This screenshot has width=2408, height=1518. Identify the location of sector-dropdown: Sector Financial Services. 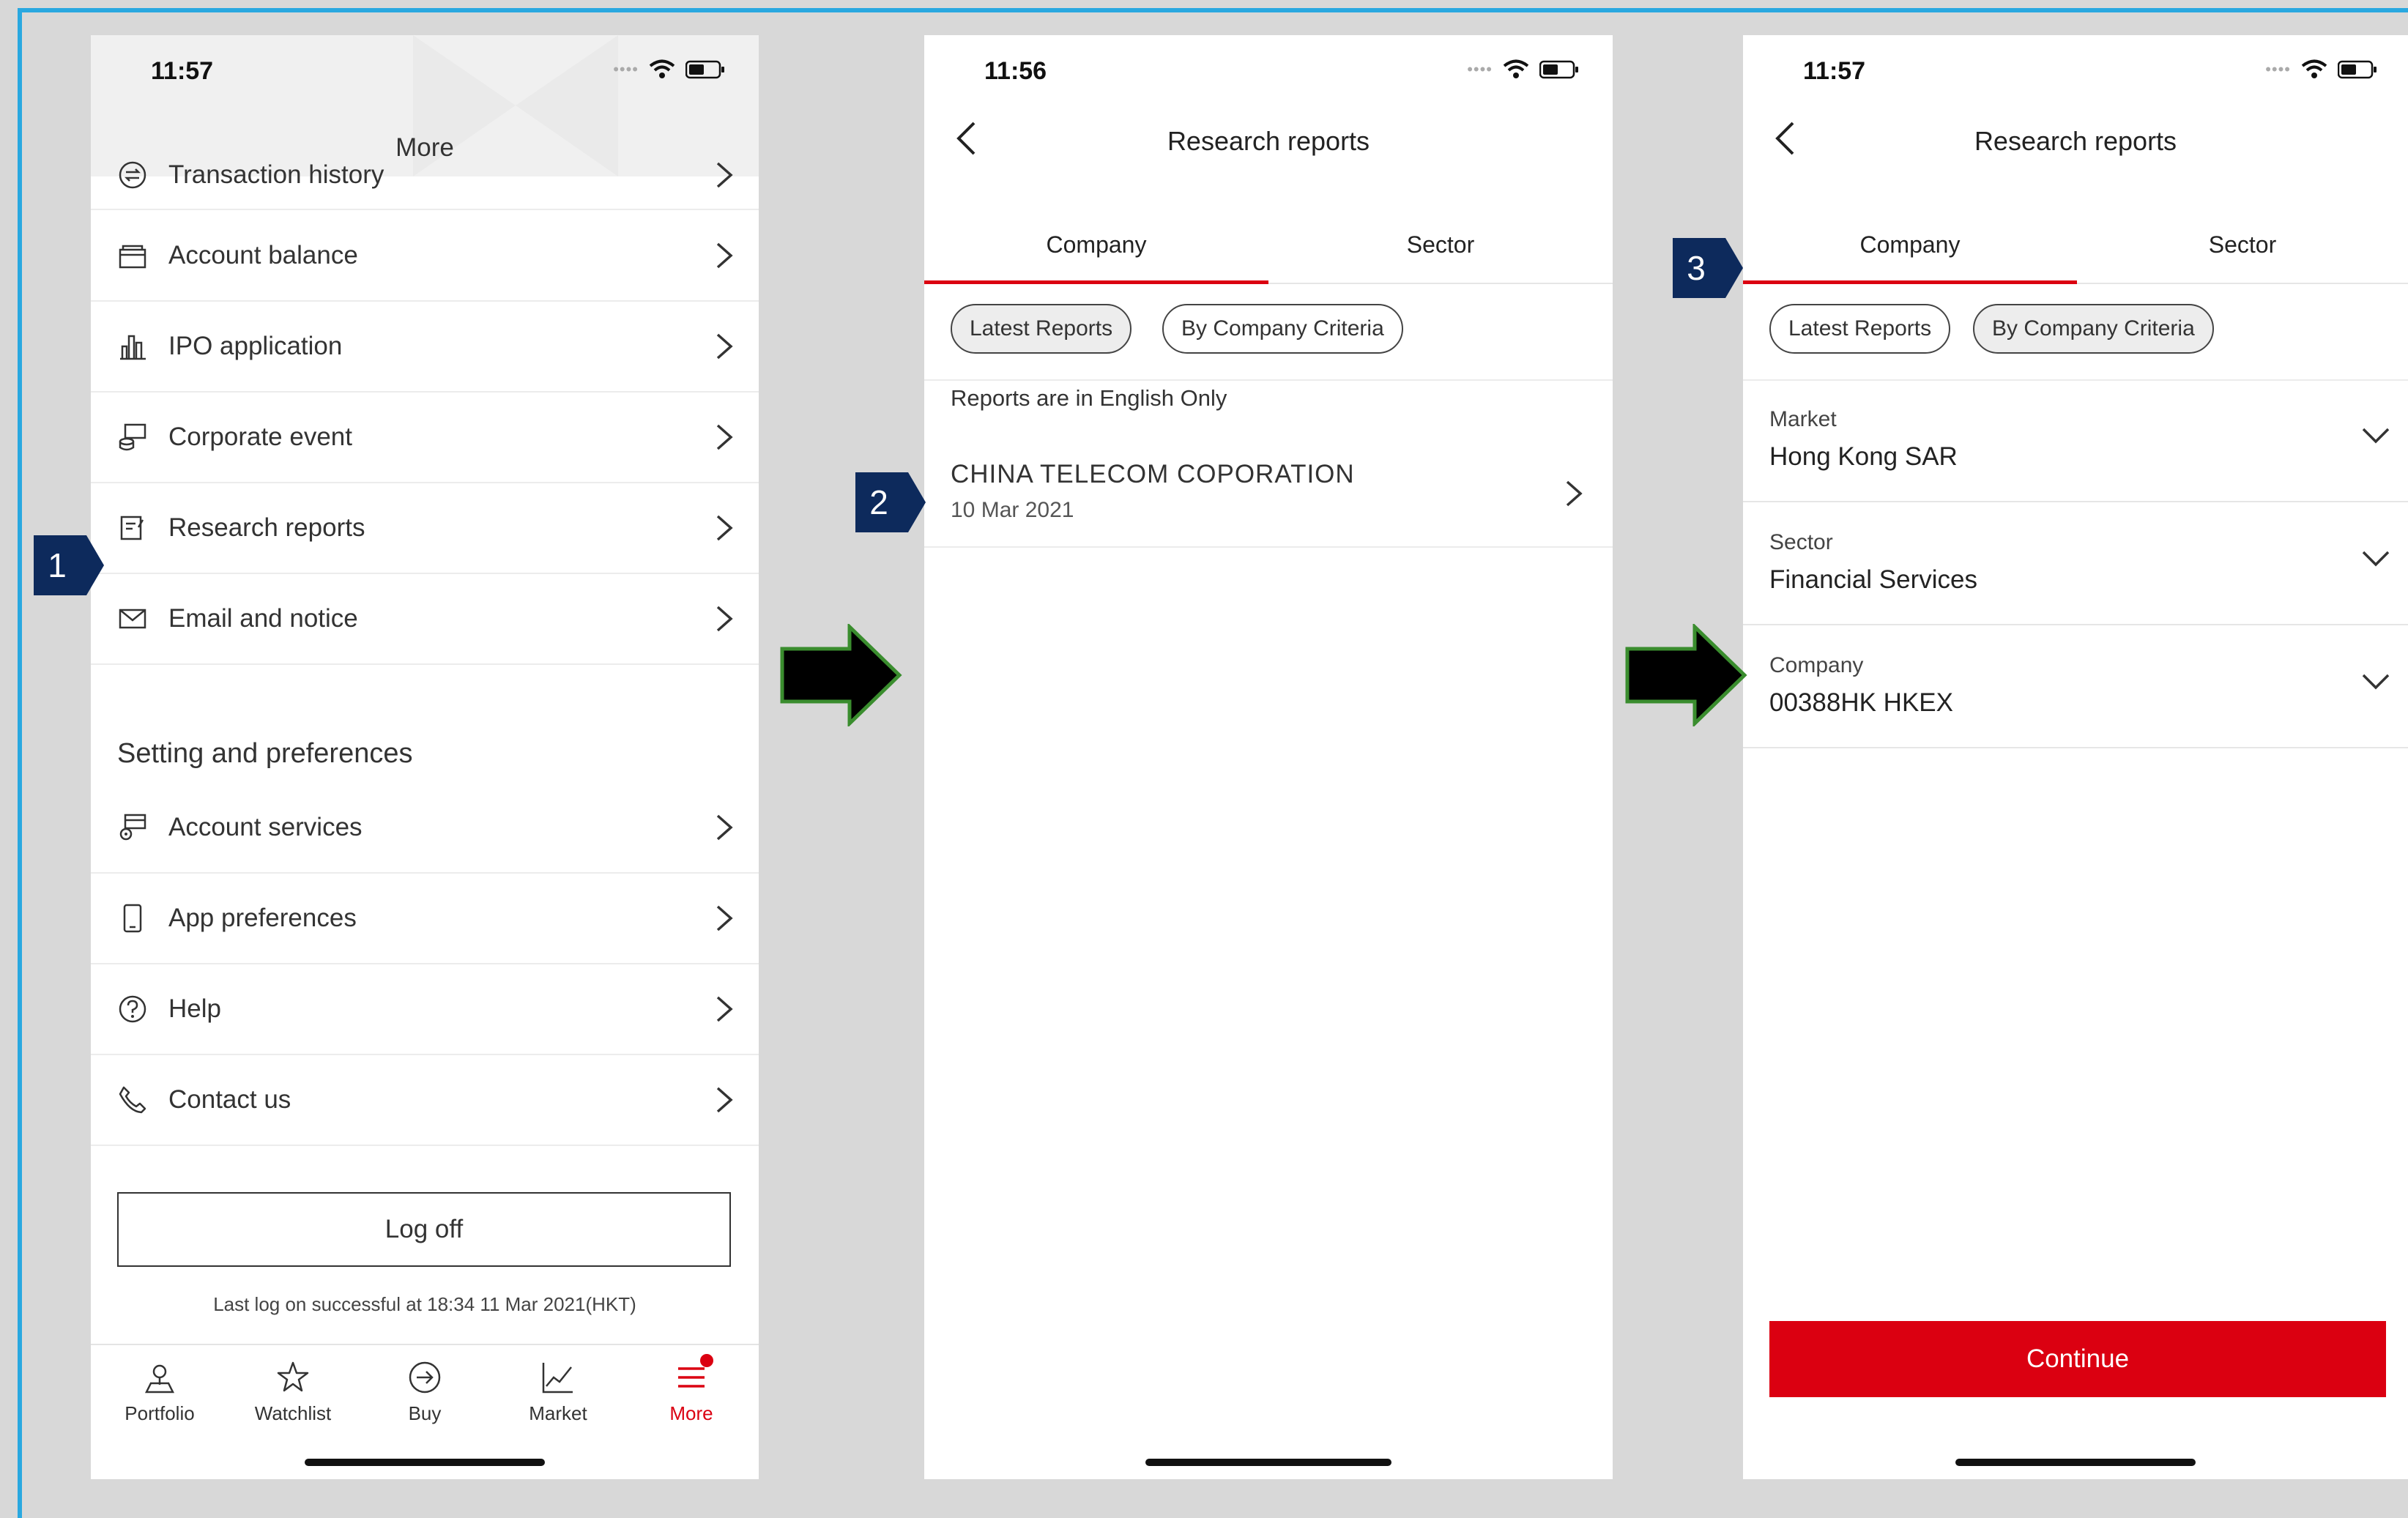
(2075, 564).